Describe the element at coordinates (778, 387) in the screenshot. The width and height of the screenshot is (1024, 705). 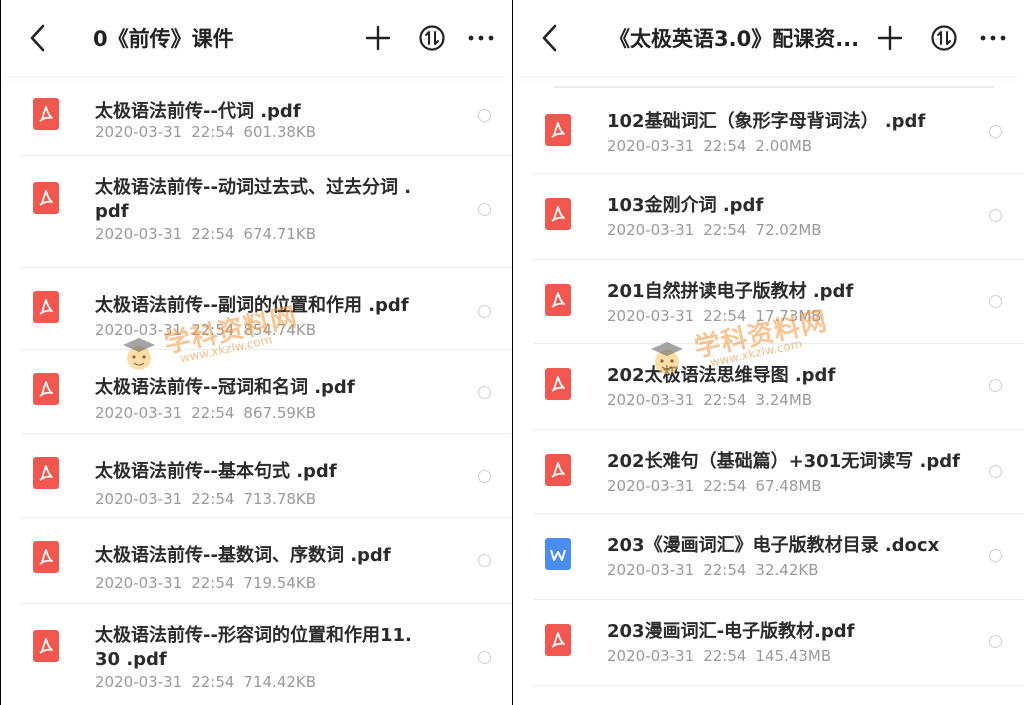
I see `list-item: 202太极语法思维导图 .pdf 2020-03-31 22:54 3.24MB` at that location.